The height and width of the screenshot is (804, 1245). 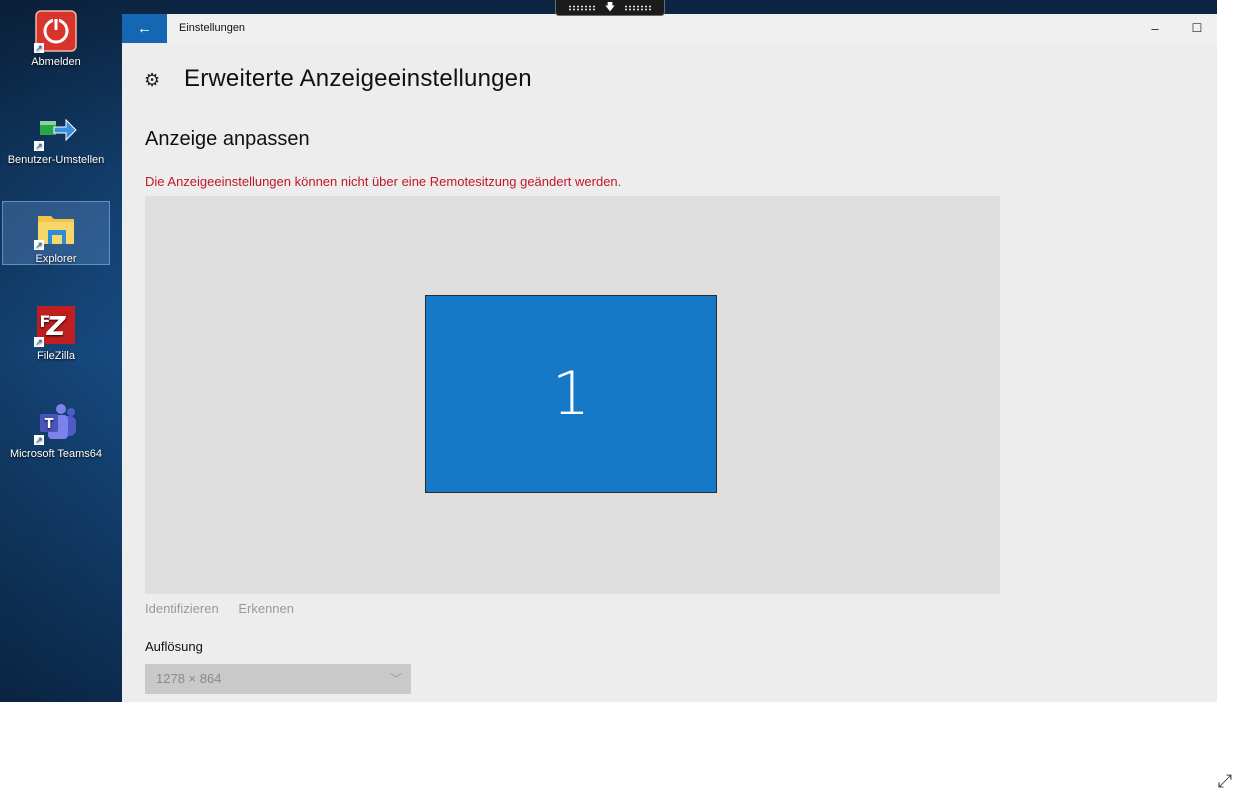 I want to click on connection-bar: 🡇, so click(x=610, y=8).